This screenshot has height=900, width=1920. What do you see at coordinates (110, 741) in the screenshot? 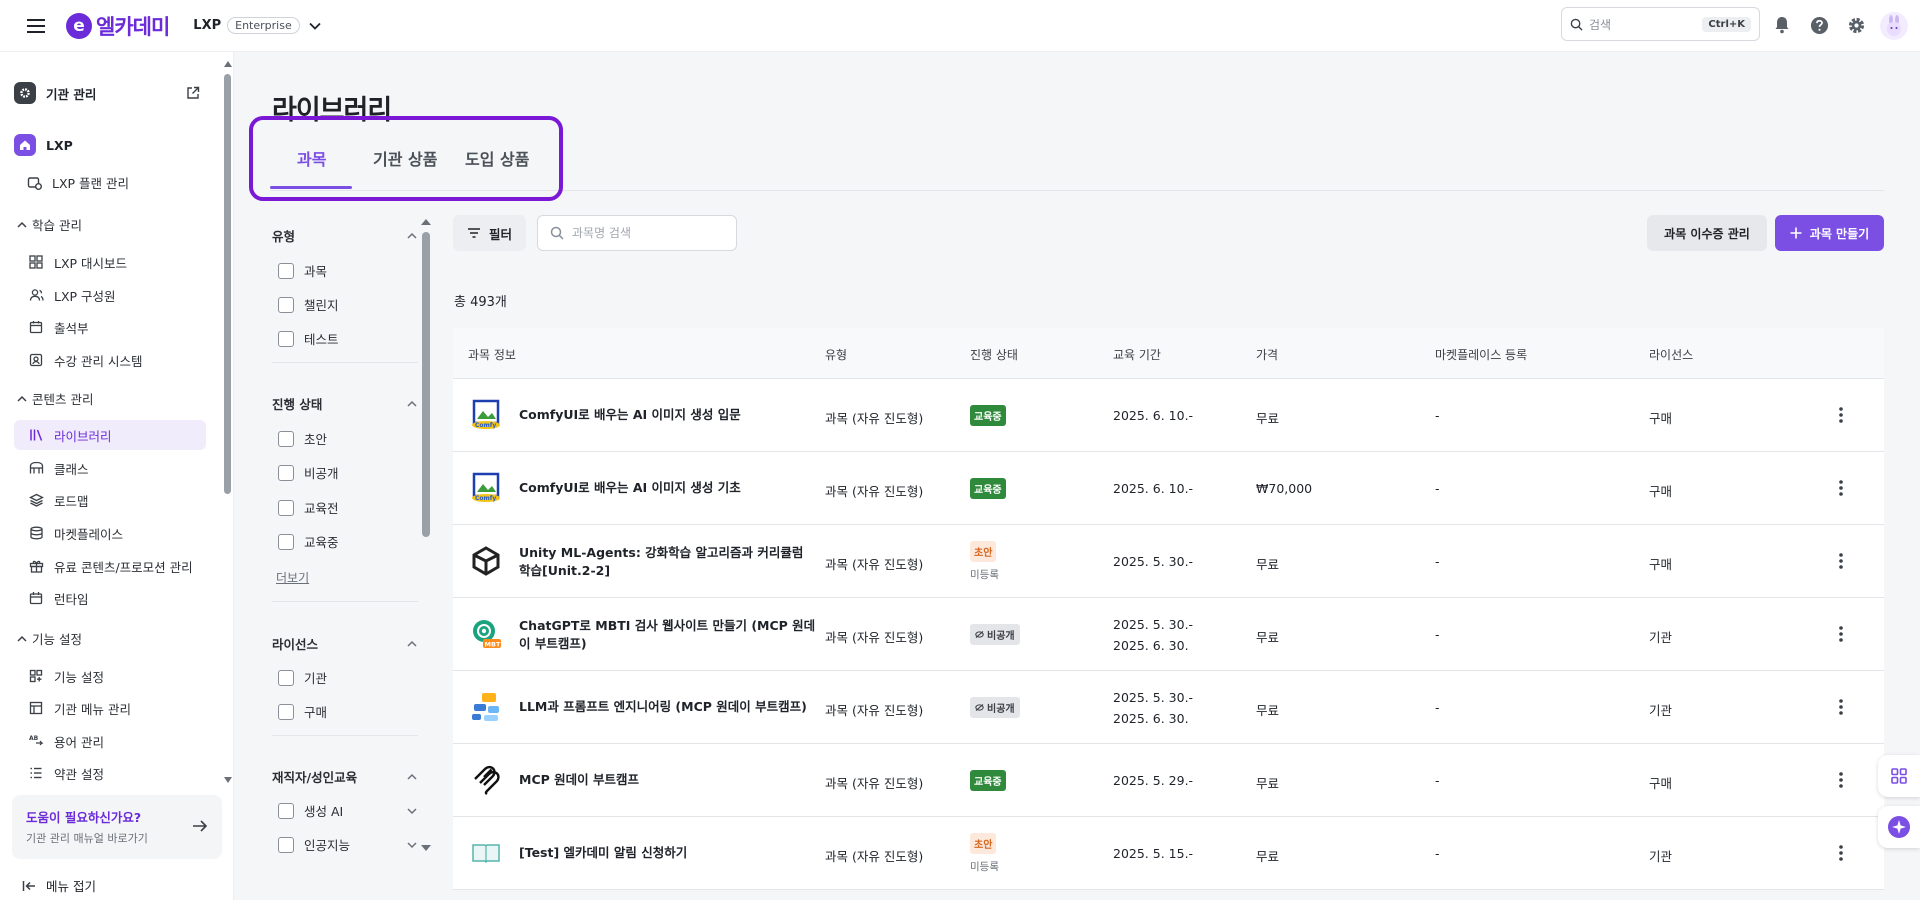
I see `sidebar-item-terms: AB 용어 관리` at bounding box center [110, 741].